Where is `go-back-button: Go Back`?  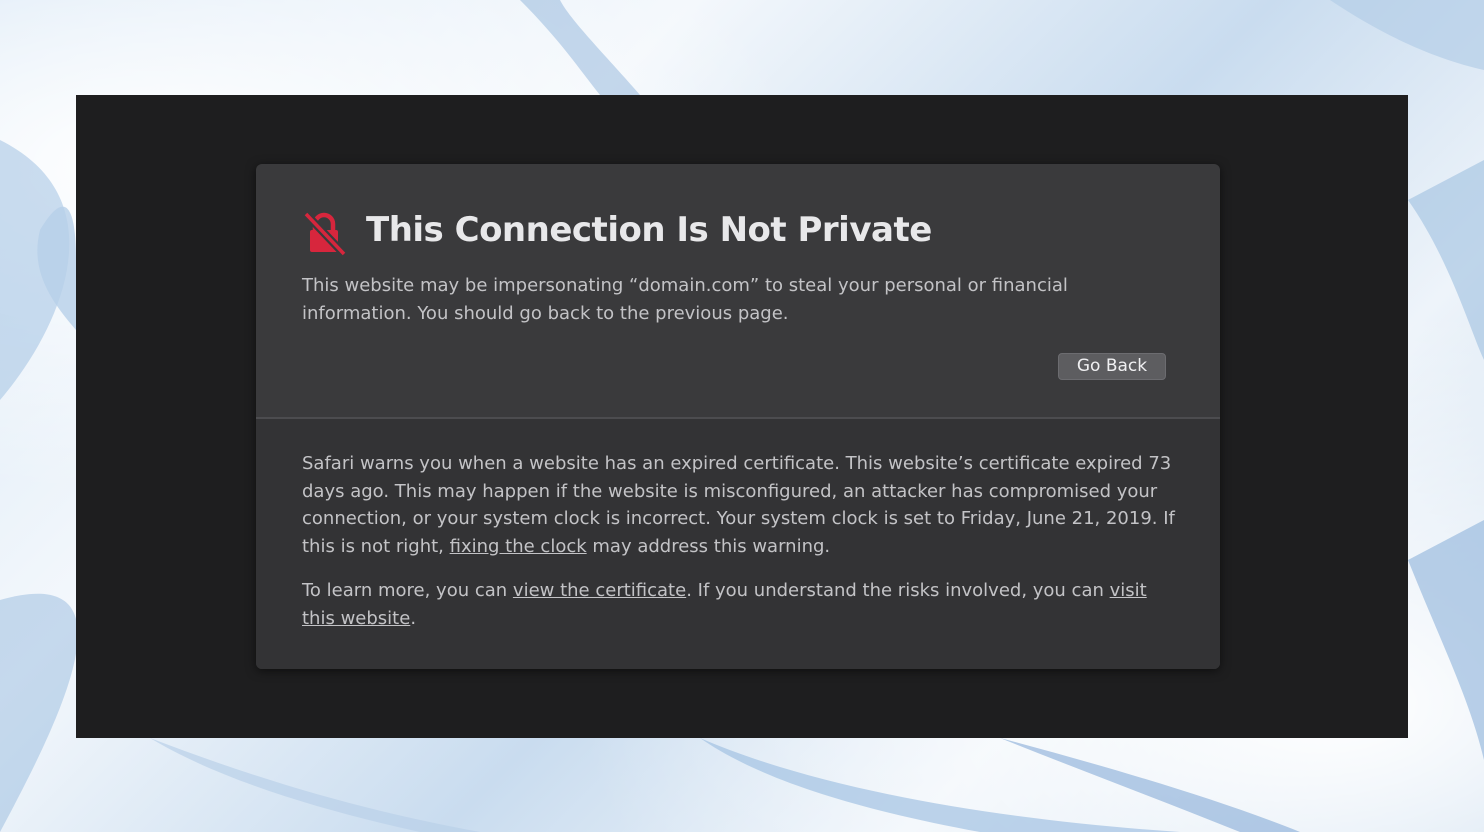
go-back-button: Go Back is located at coordinates (1112, 366).